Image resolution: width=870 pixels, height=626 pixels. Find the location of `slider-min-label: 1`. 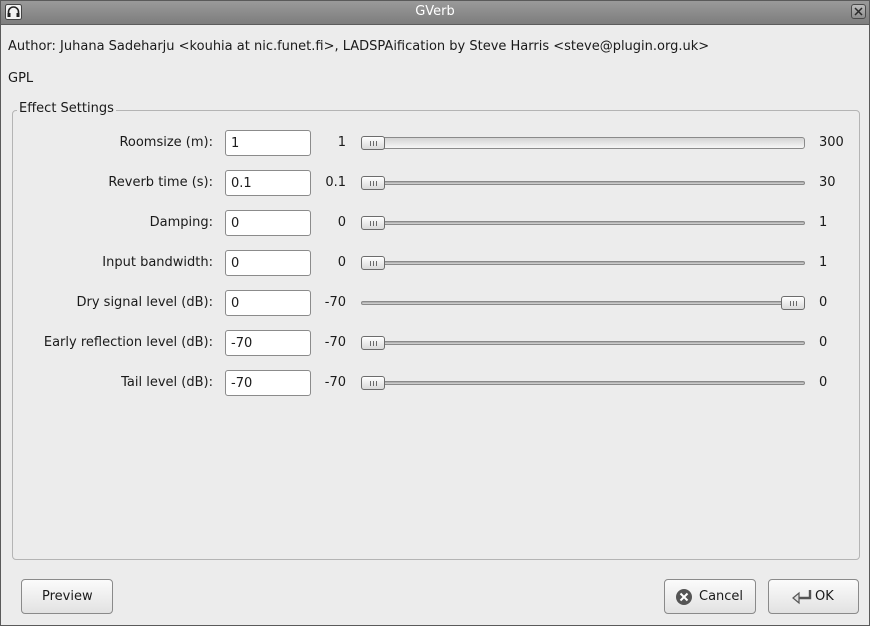

slider-min-label: 1 is located at coordinates (341, 142).